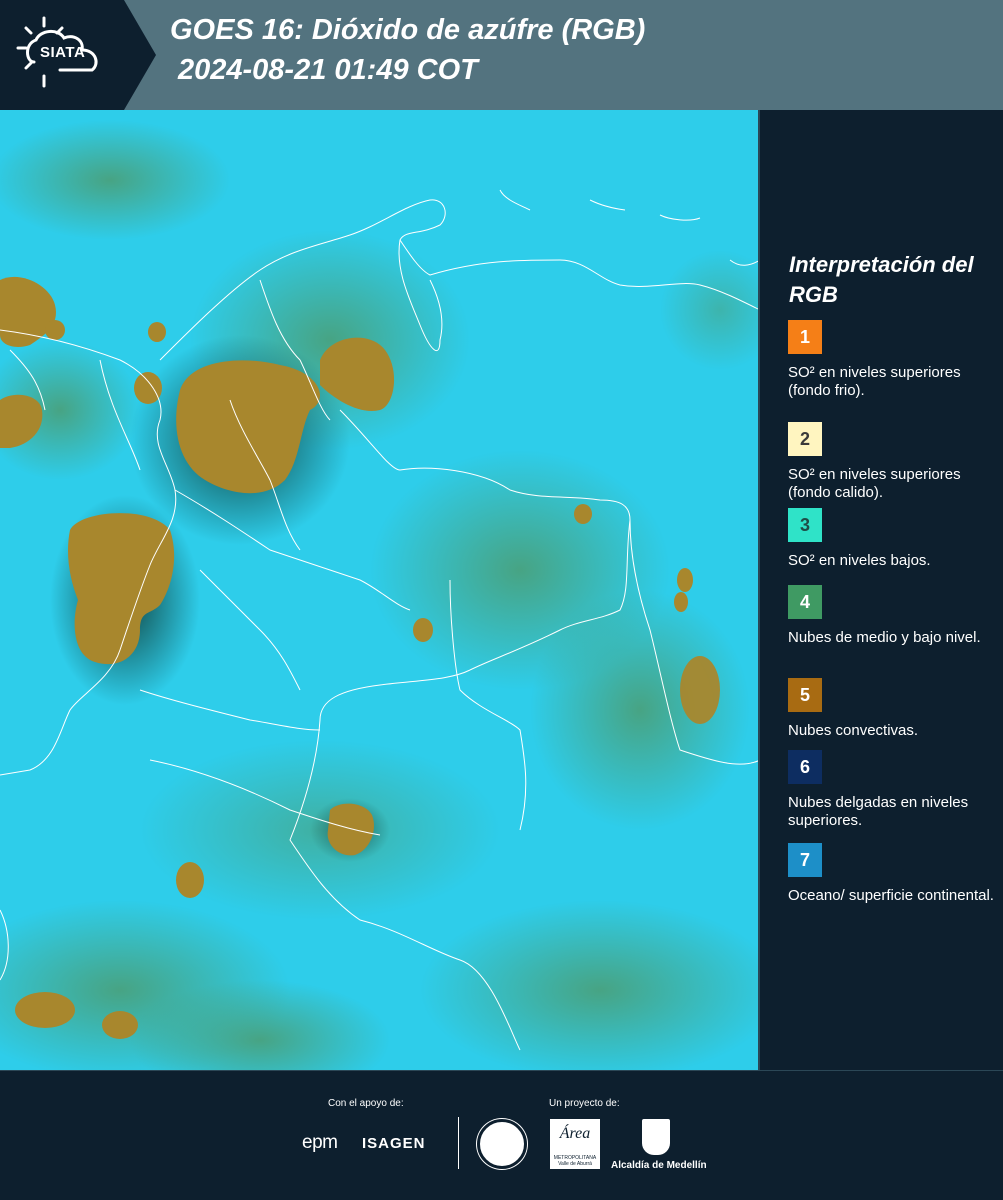 This screenshot has height=1200, width=1003. Describe the element at coordinates (584, 1103) in the screenshot. I see `project-label: Un proyecto de:` at that location.